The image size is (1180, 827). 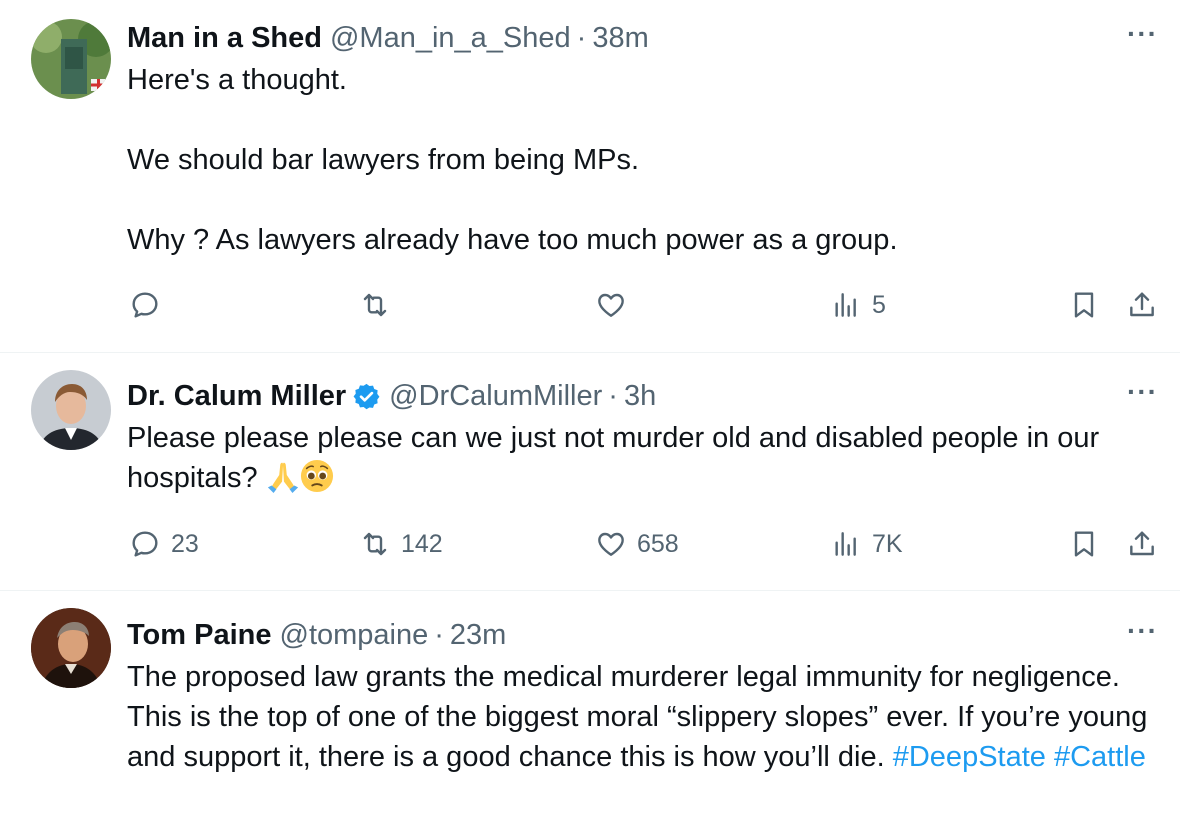 What do you see at coordinates (1100, 757) in the screenshot?
I see `hashtag-link: #Cattle` at bounding box center [1100, 757].